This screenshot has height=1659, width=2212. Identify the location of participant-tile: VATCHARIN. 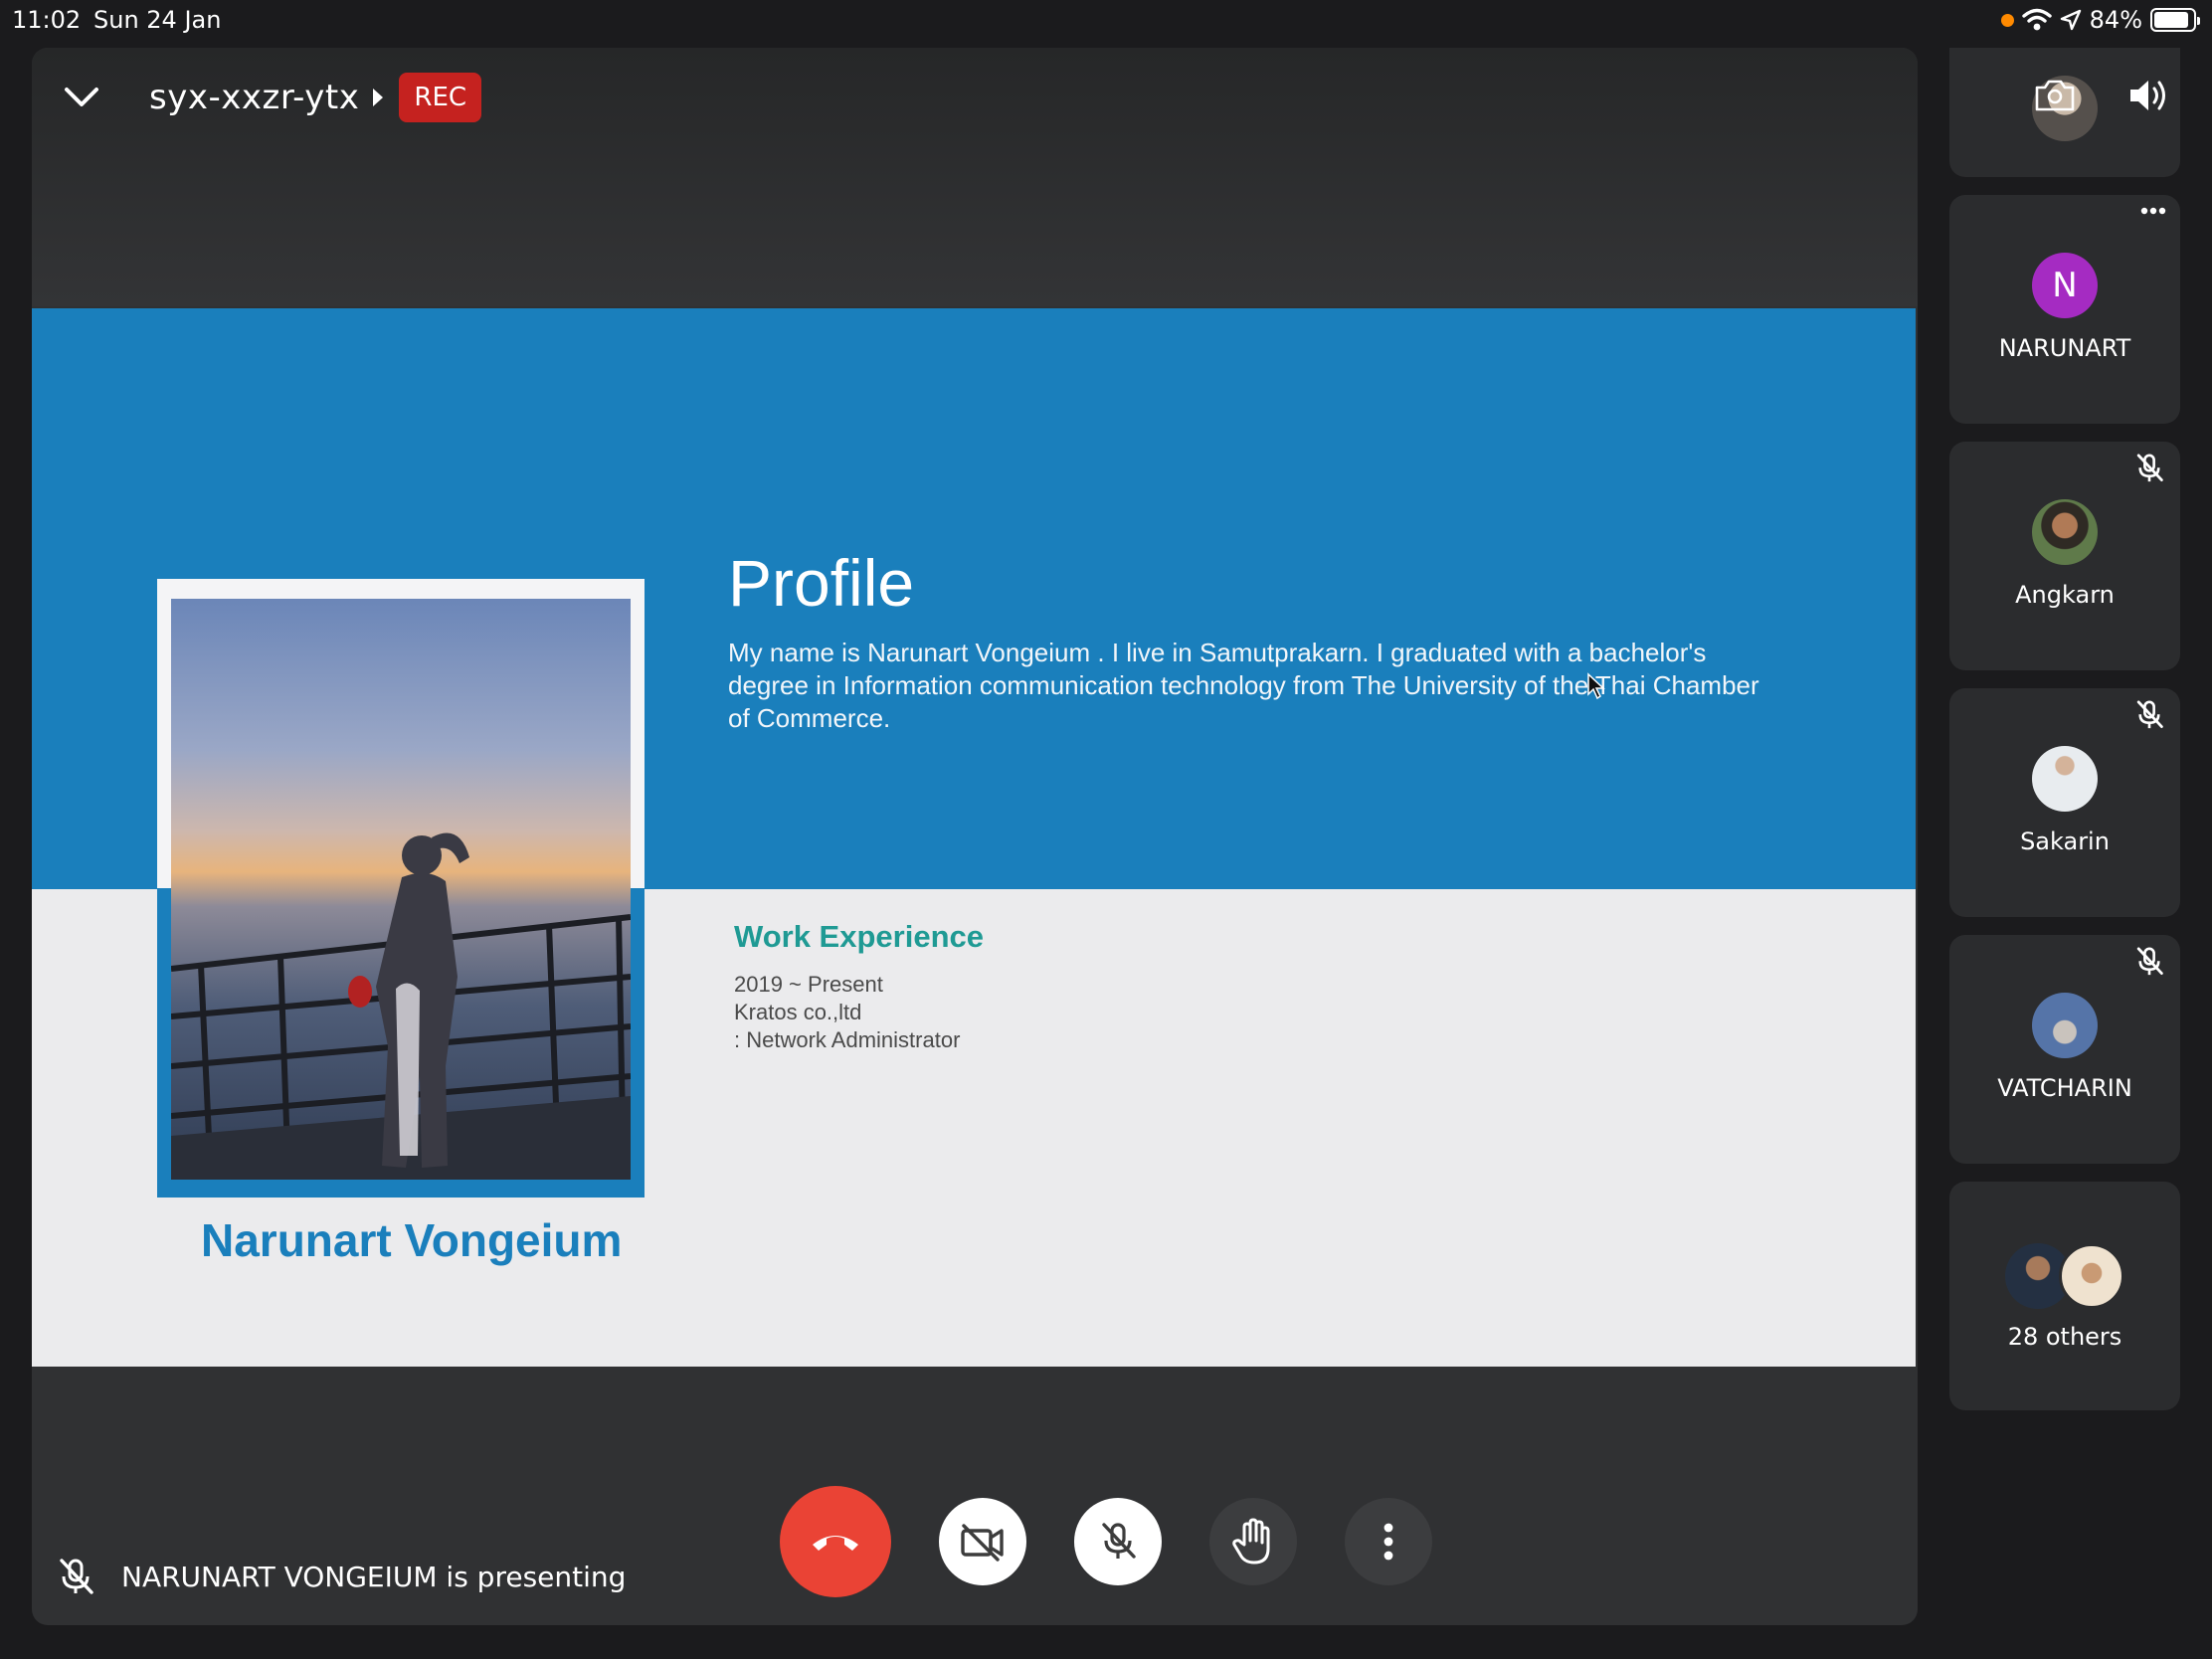
(2064, 1049).